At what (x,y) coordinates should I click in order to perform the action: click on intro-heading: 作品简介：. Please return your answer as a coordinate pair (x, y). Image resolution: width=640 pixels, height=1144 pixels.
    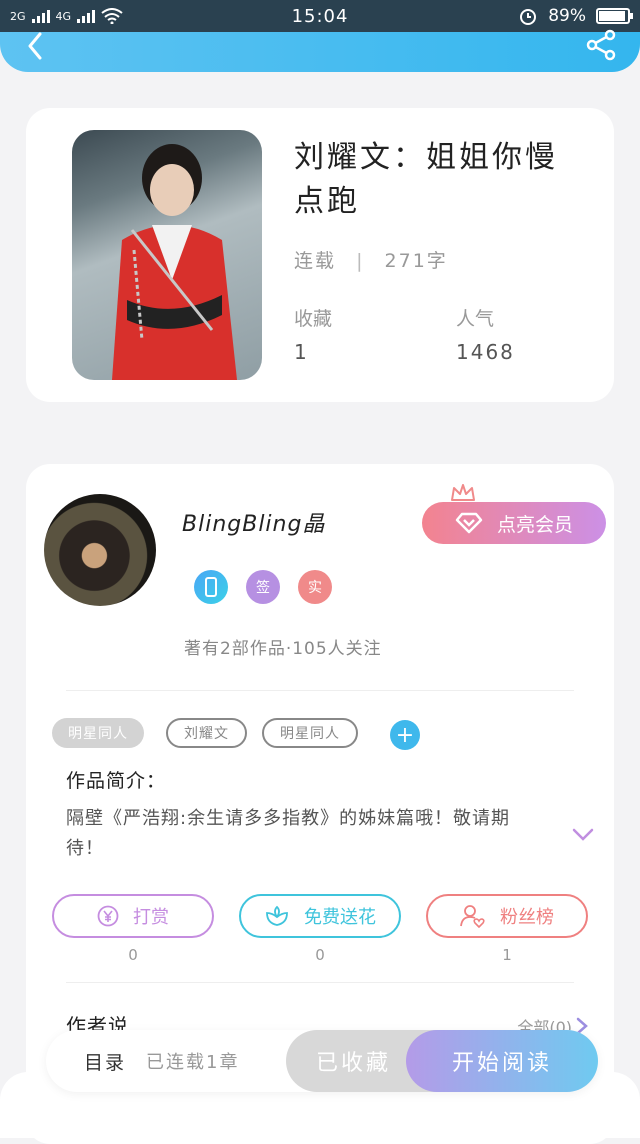
    Looking at the image, I should click on (116, 781).